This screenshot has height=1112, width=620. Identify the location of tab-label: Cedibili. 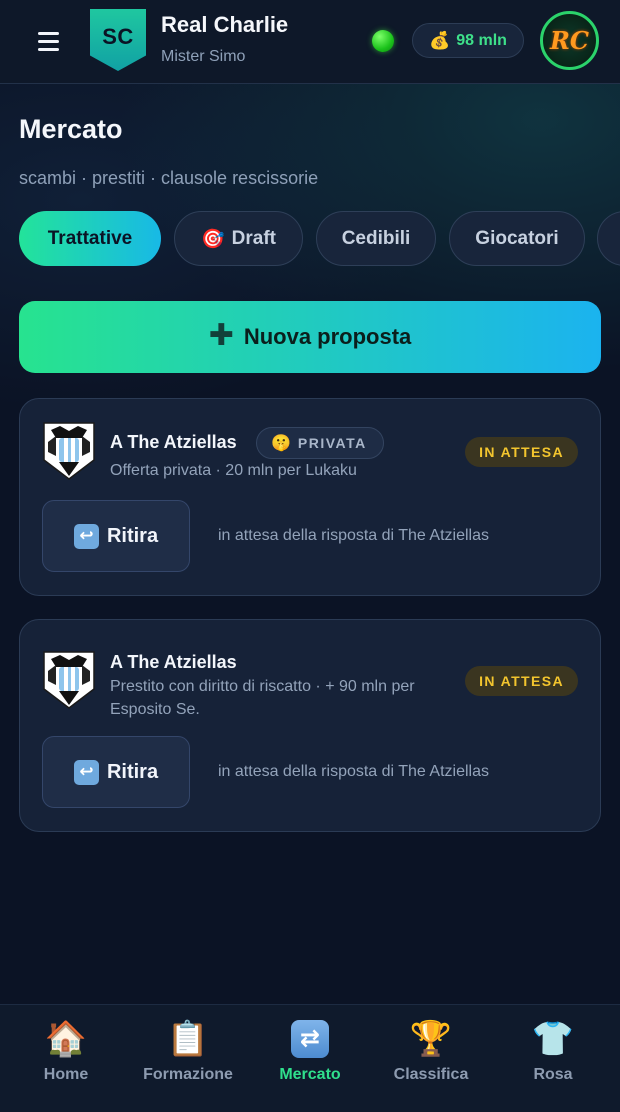
(376, 238).